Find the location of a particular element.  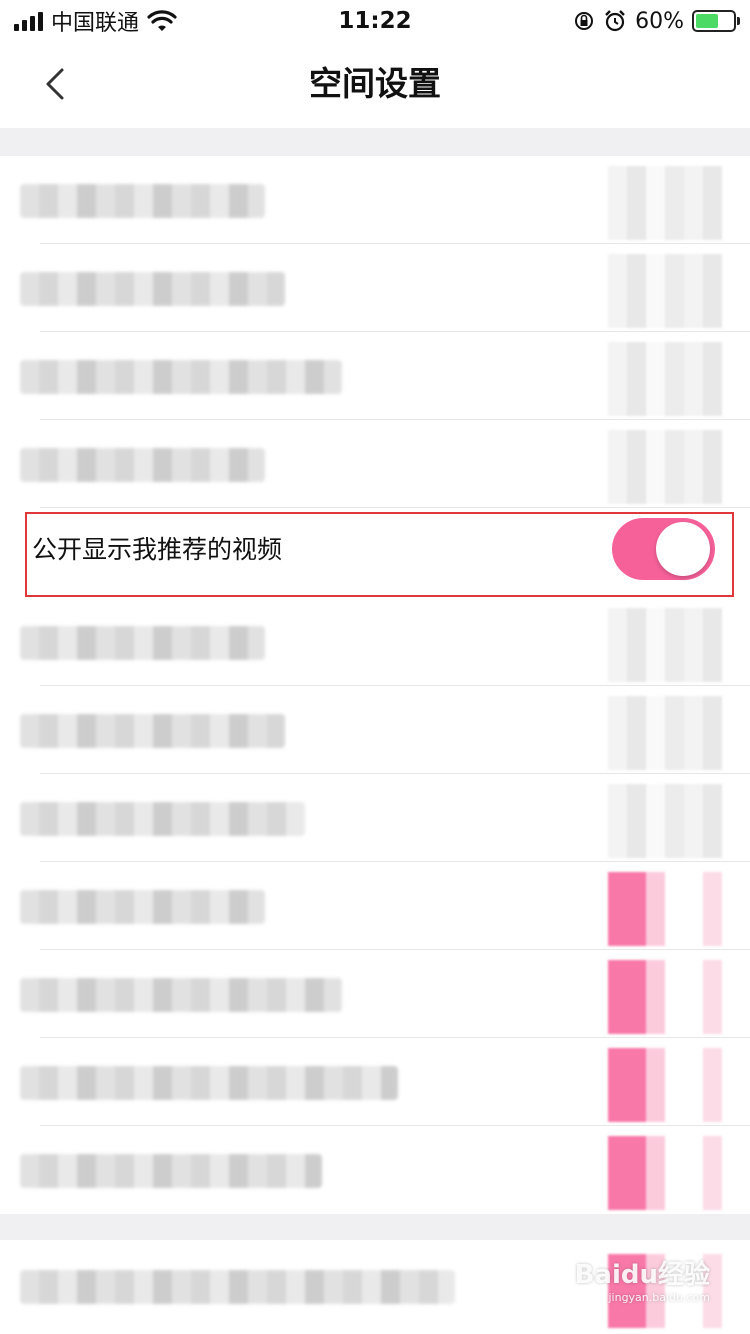

status-right: 60% is located at coordinates (656, 21).